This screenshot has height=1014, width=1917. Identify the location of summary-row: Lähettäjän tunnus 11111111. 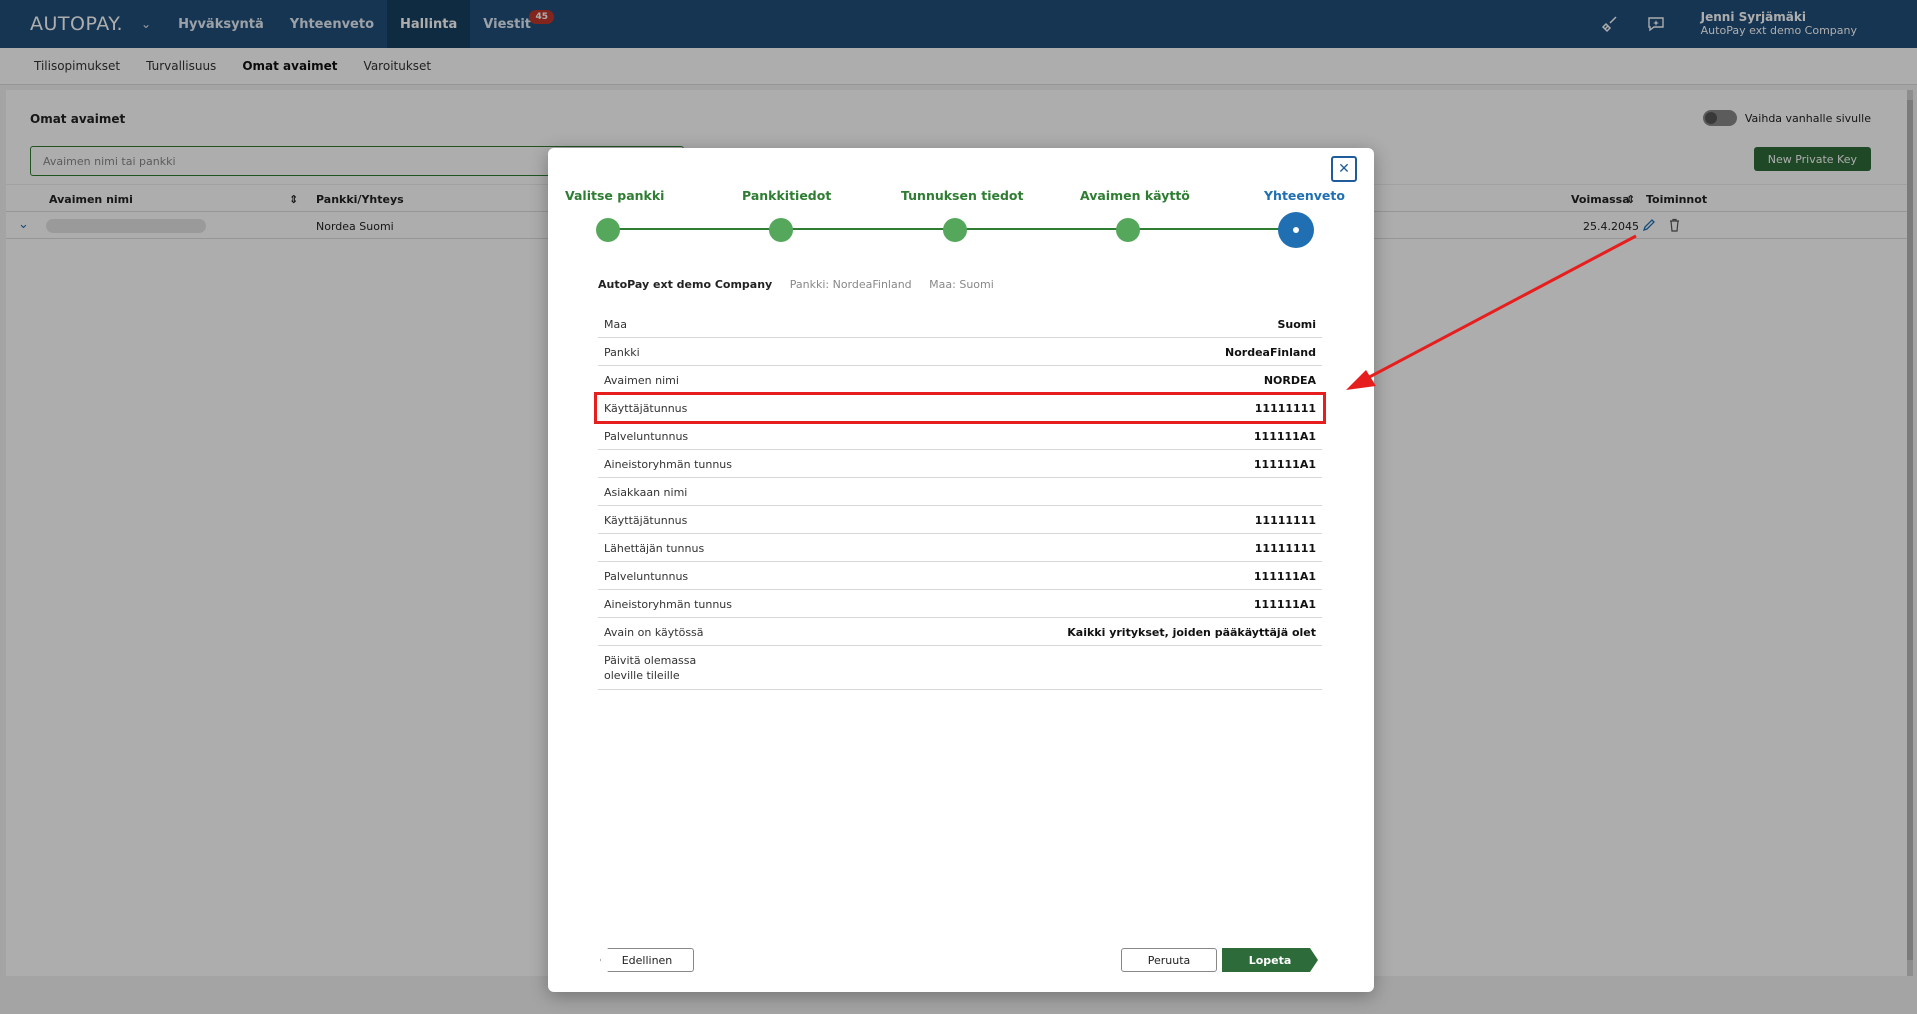
(960, 548).